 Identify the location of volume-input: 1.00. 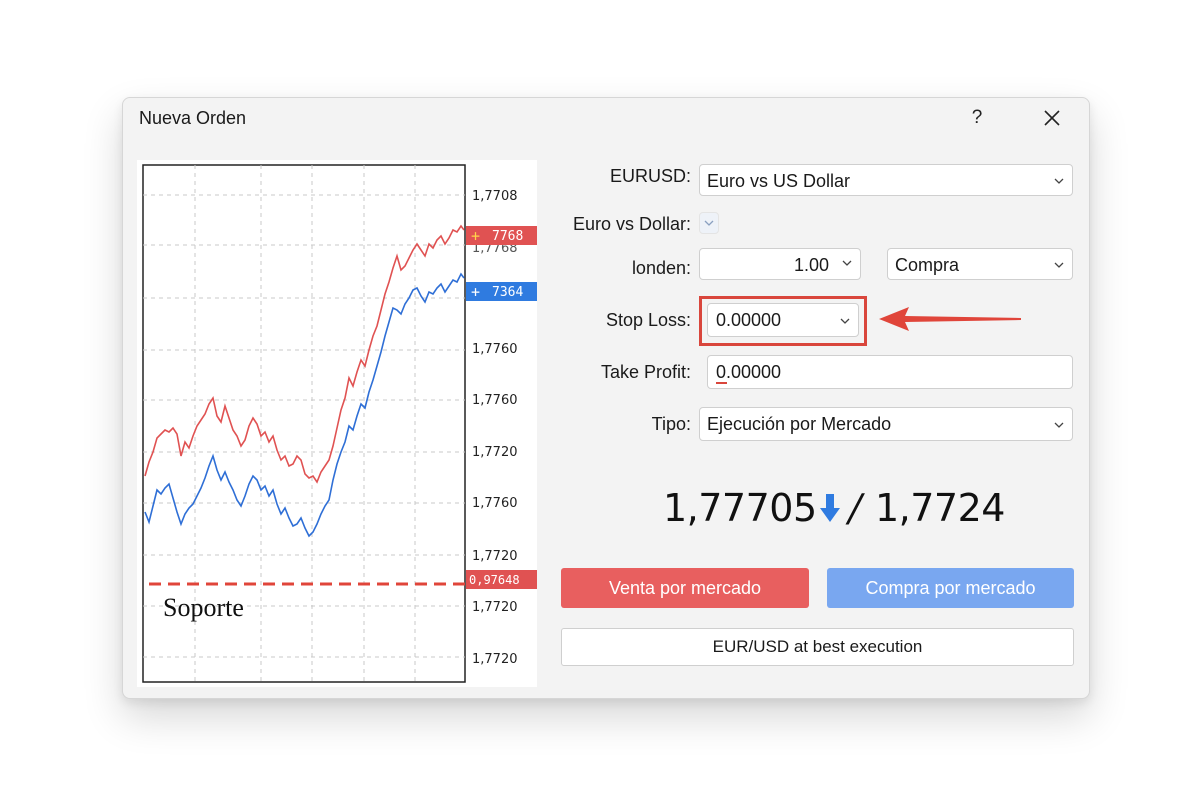
(780, 264).